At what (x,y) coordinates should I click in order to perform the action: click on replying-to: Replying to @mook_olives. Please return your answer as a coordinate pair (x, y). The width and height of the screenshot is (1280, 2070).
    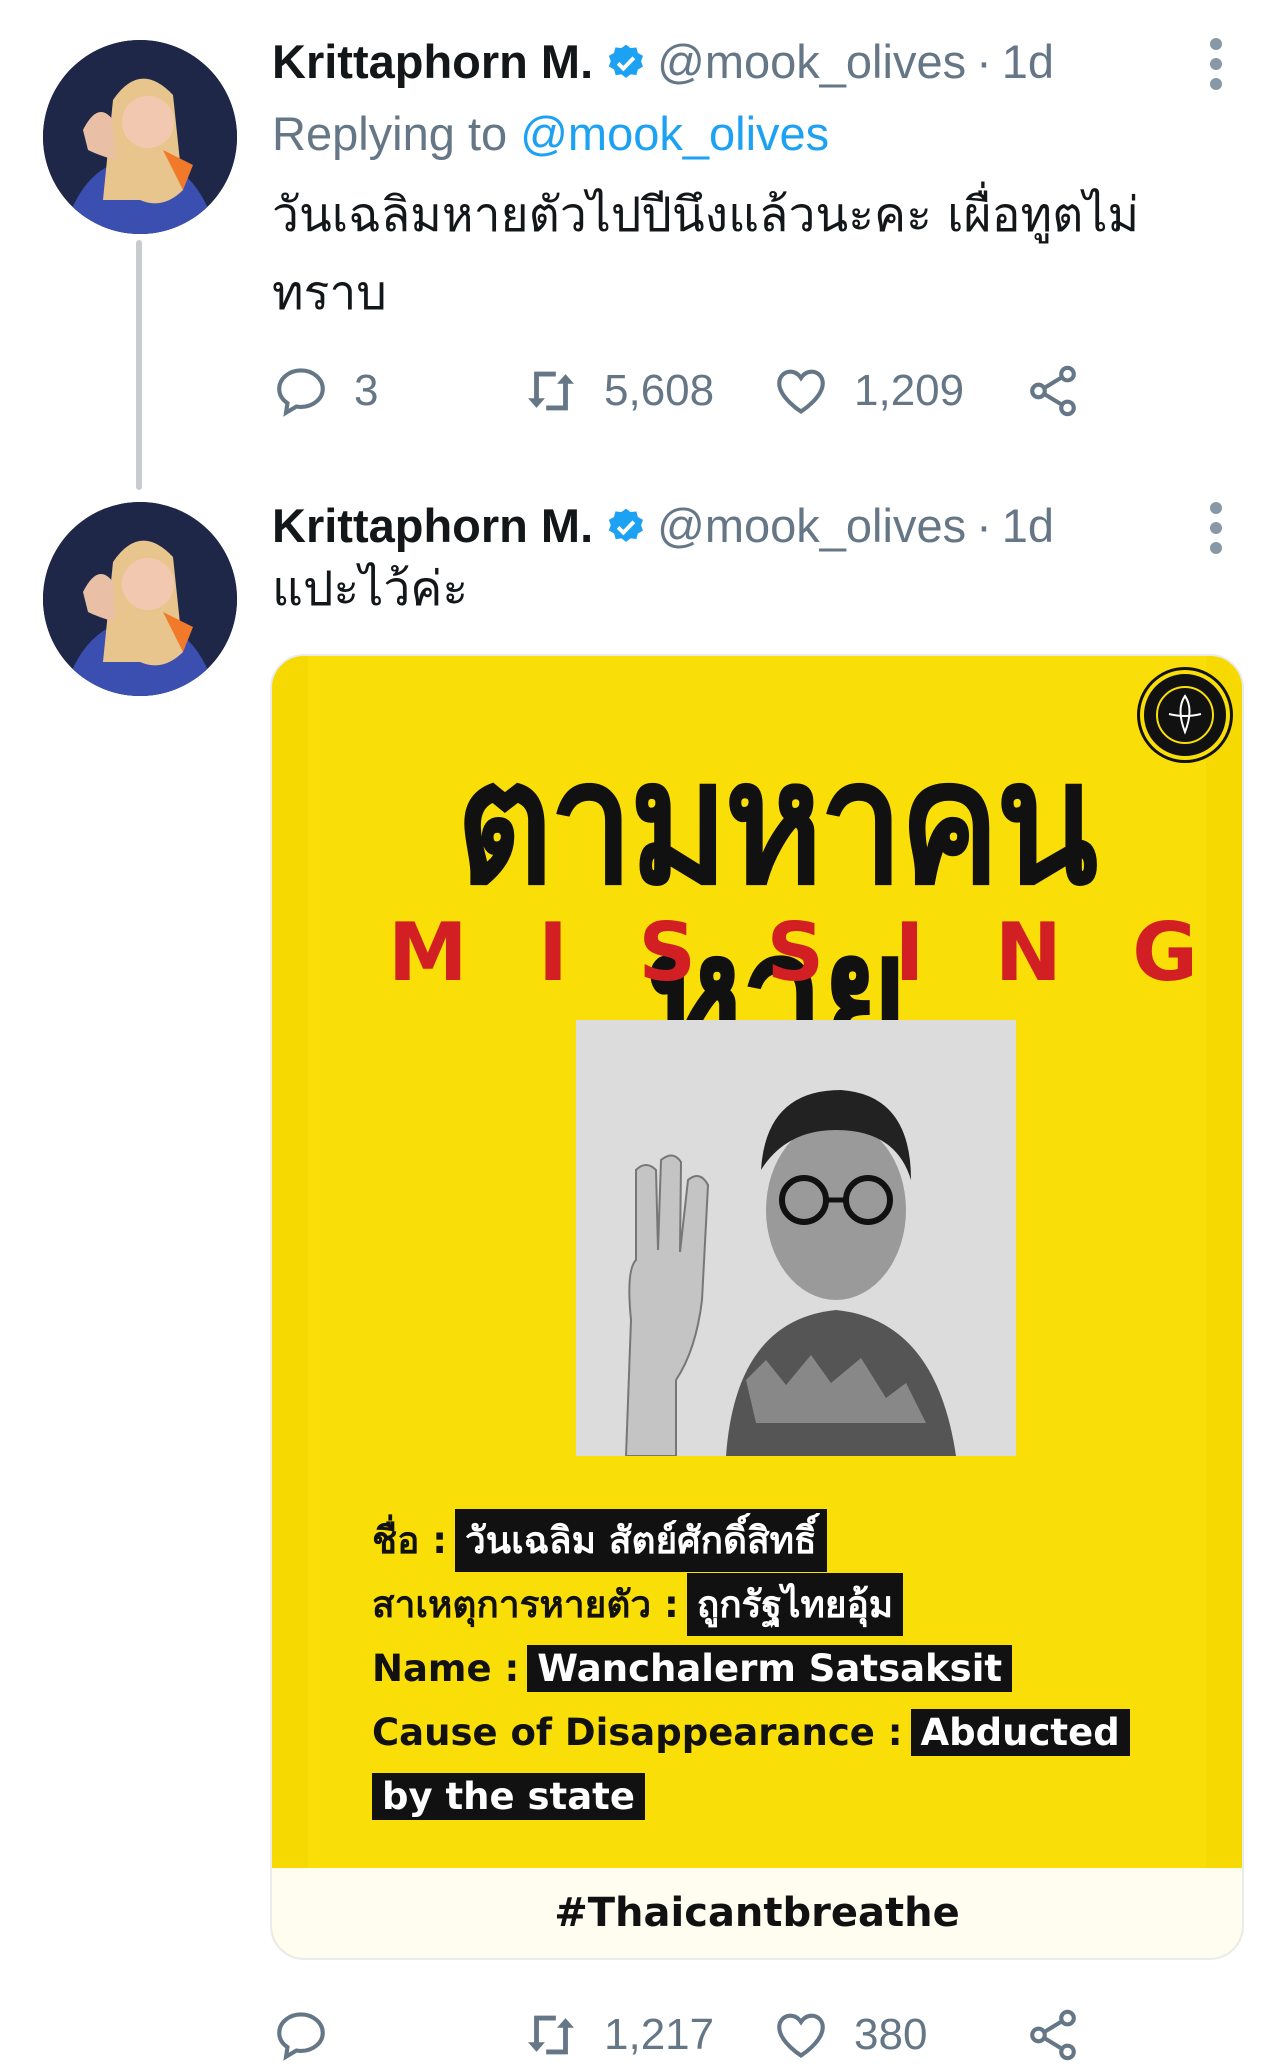
    Looking at the image, I should click on (550, 133).